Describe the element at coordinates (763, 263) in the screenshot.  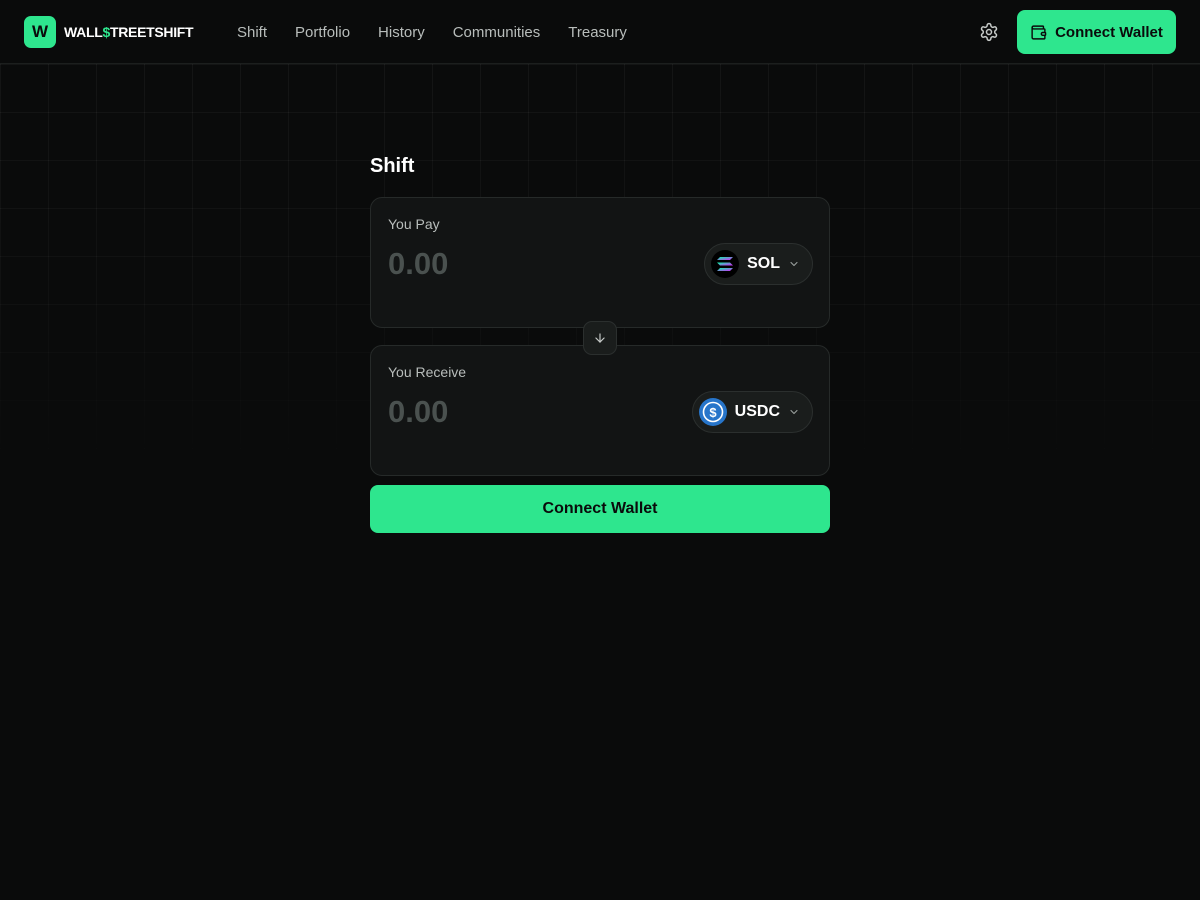
I see `pay-token-name: SOL` at that location.